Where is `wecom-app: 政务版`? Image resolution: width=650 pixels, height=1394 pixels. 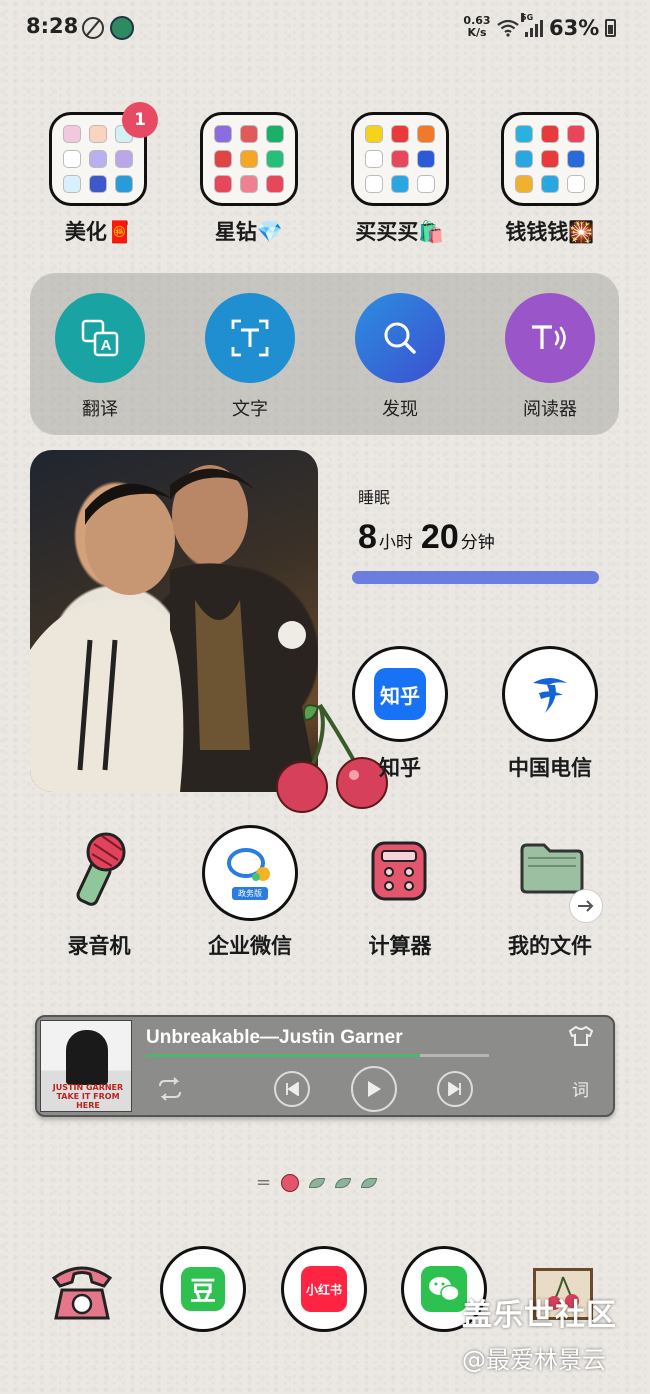 wecom-app: 政务版 is located at coordinates (250, 873).